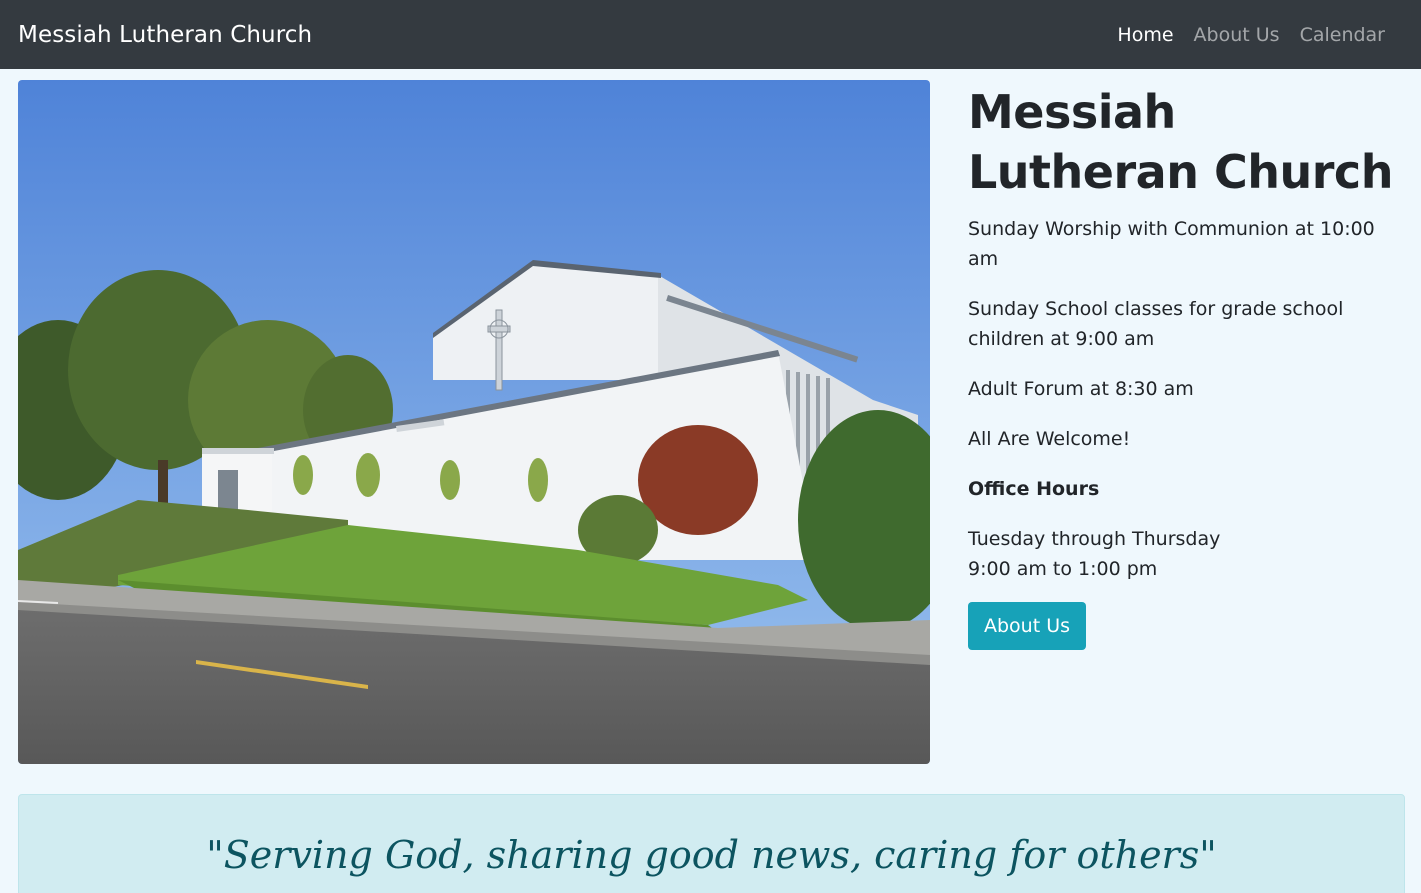 This screenshot has width=1421, height=893. I want to click on navbar-brand: Messiah Lutheran Church, so click(165, 35).